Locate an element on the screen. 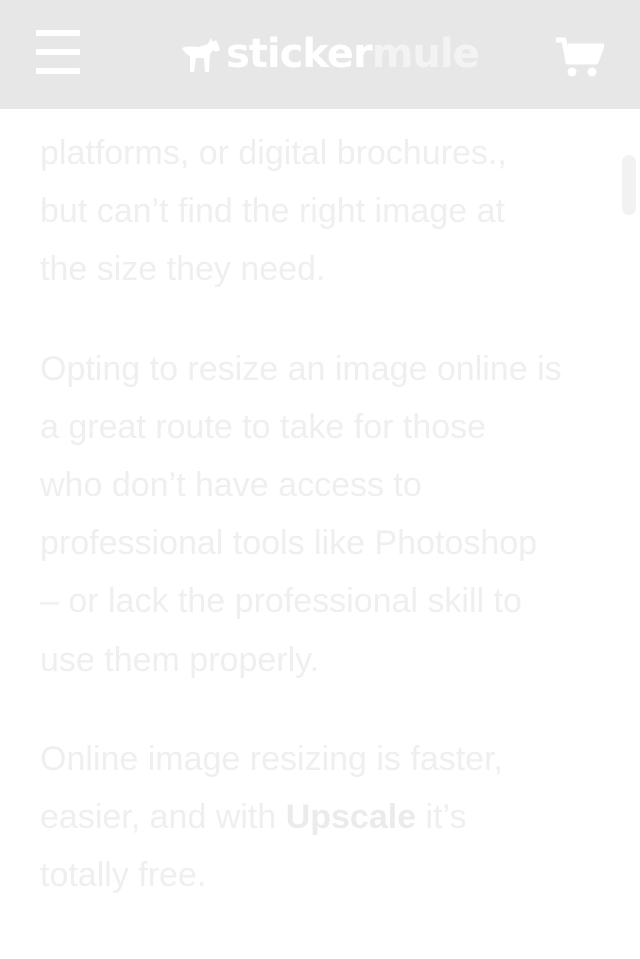 The width and height of the screenshot is (640, 959). top-header: stickermule is located at coordinates (320, 54).